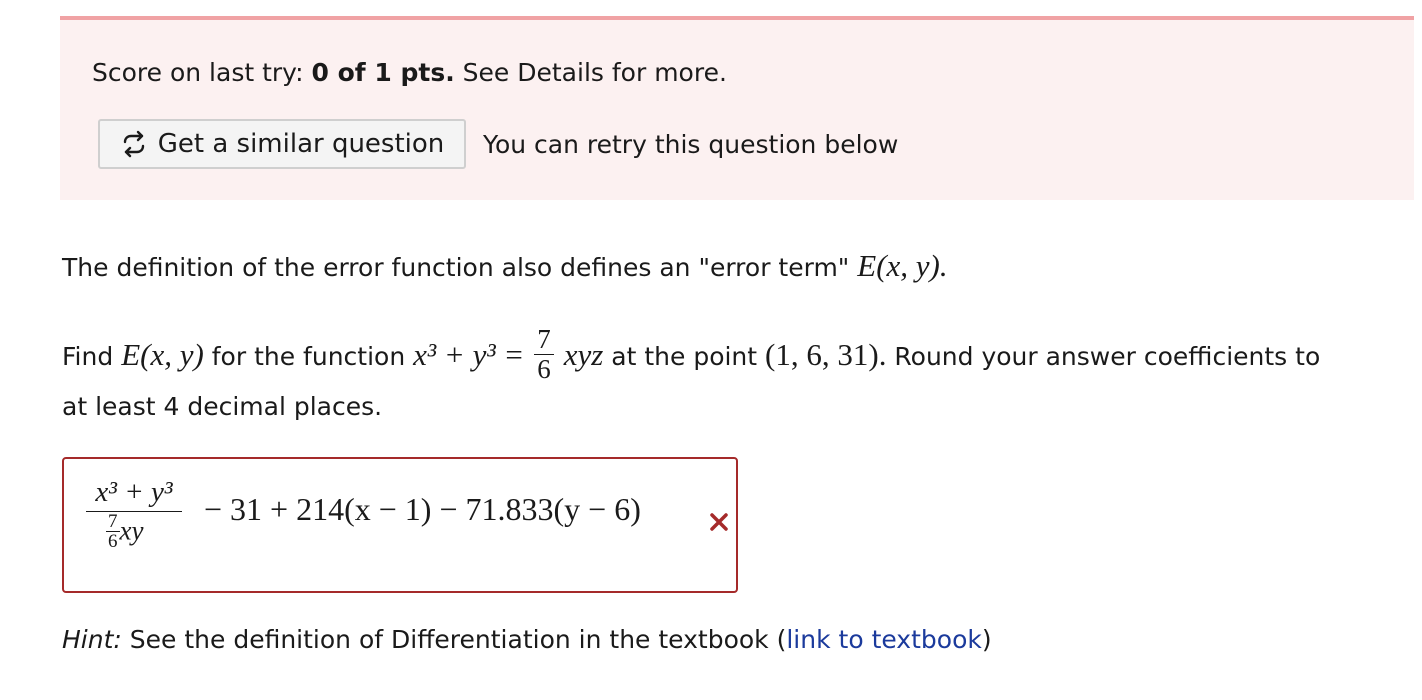 The height and width of the screenshot is (700, 1422). Describe the element at coordinates (301, 144) in the screenshot. I see `get-similar-question-label: Get a similar question` at that location.